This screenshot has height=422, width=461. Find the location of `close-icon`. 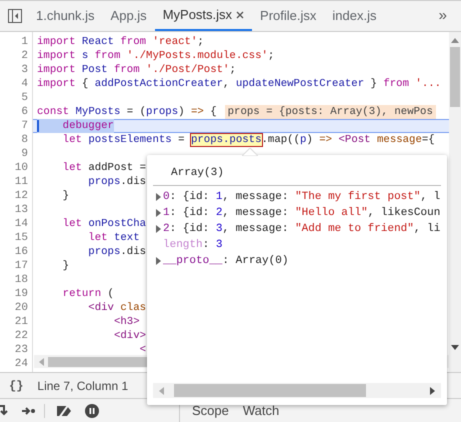

close-icon is located at coordinates (240, 15).